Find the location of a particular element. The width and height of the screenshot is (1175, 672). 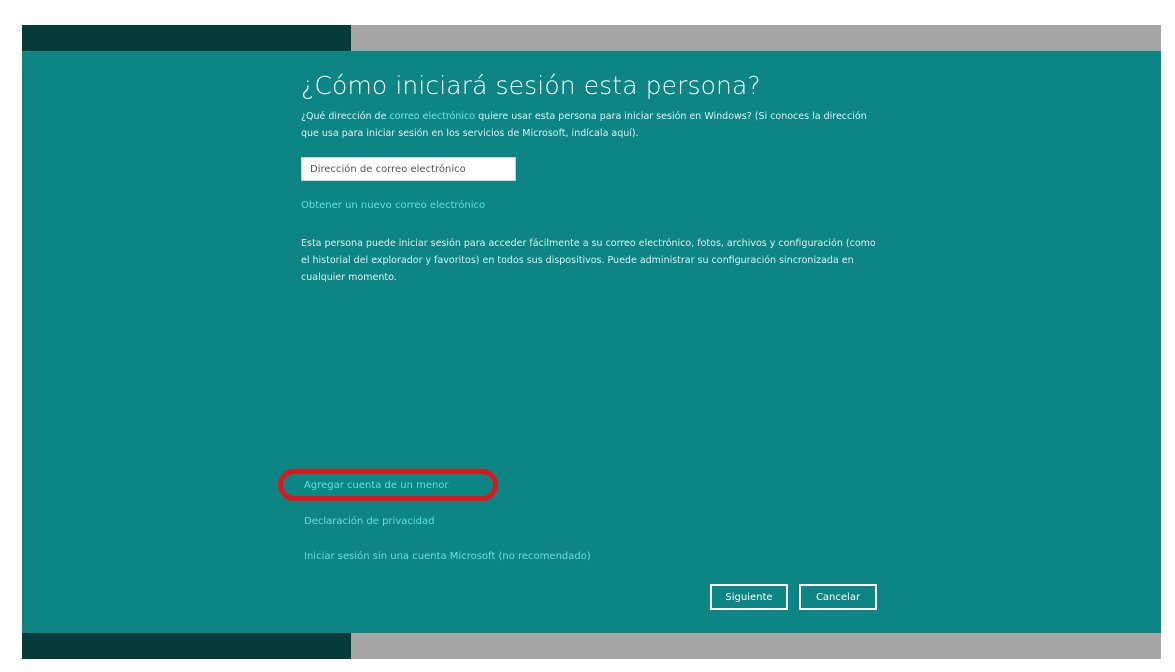

dialog-title: ¿Cómo iniciará sesión esta persona? is located at coordinates (531, 85).